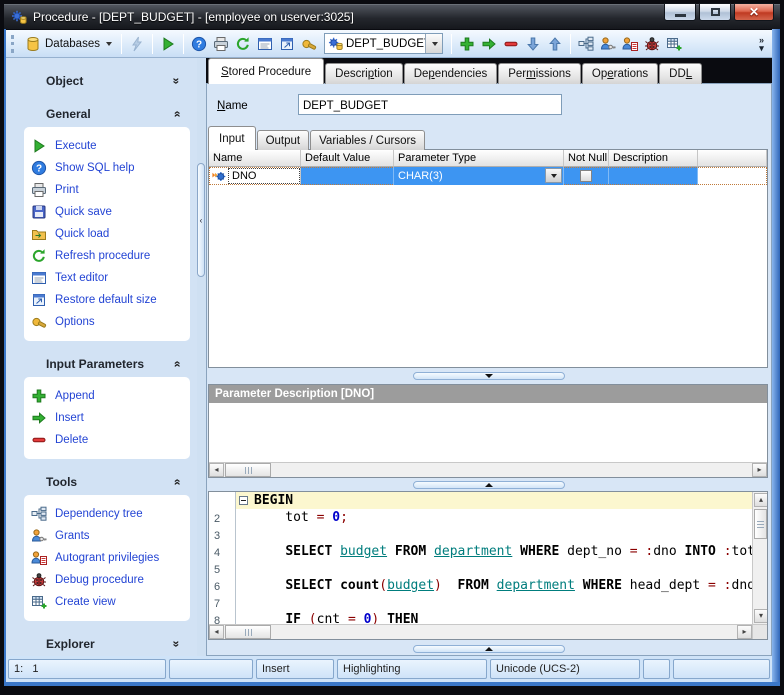 Image resolution: width=784 pixels, height=695 pixels. Describe the element at coordinates (653, 158) in the screenshot. I see `grid-column-header-description: Description` at that location.